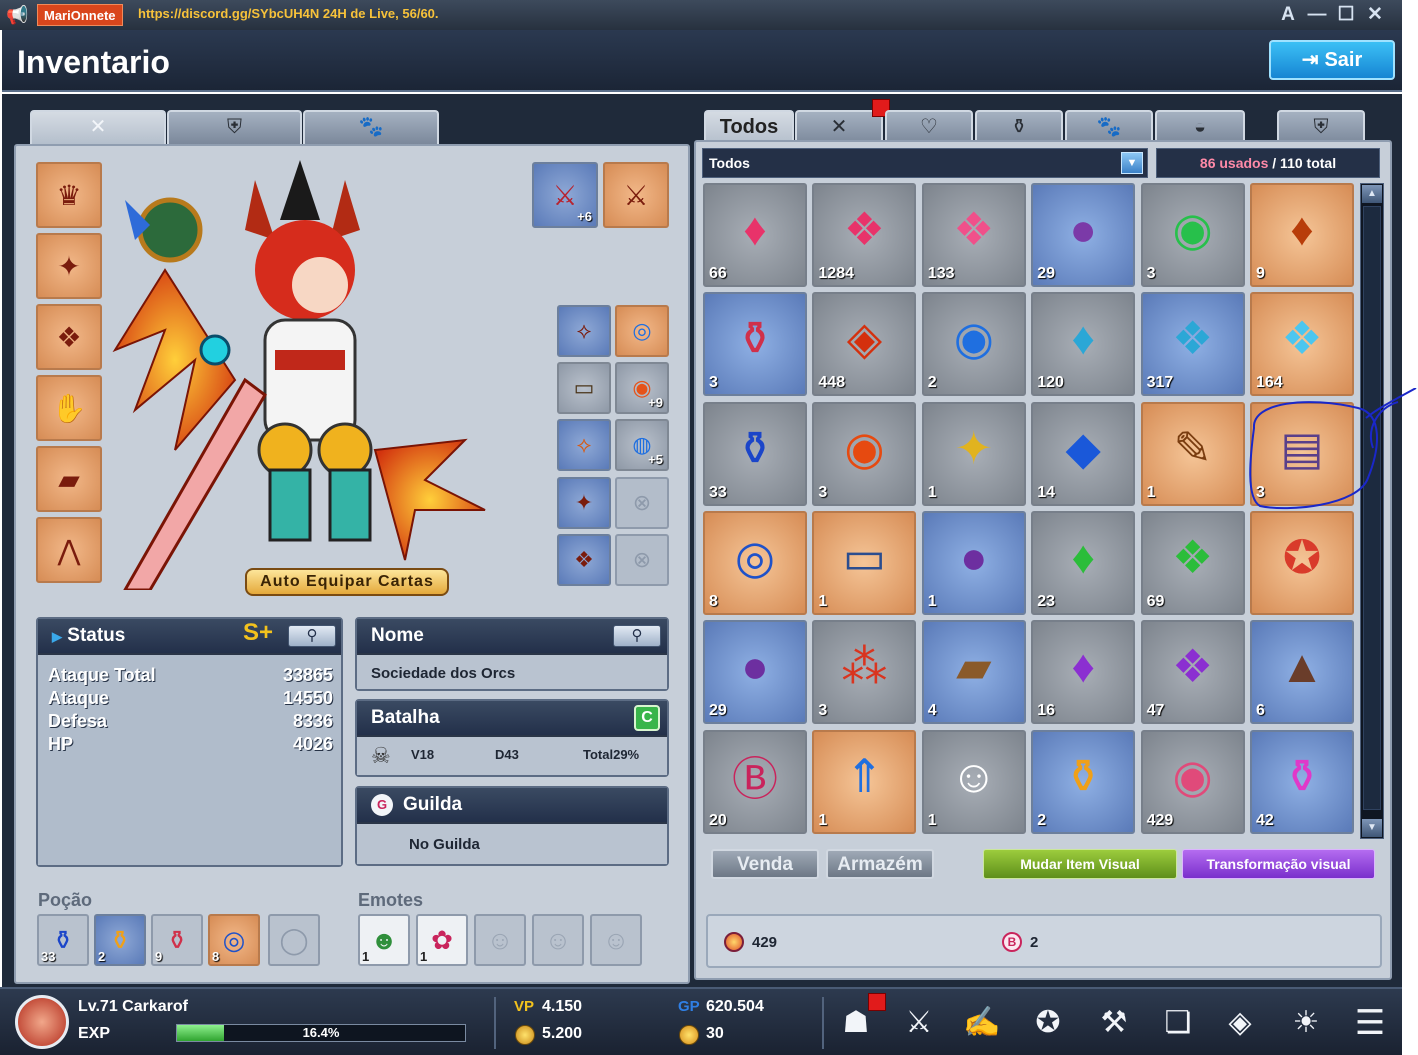 This screenshot has width=1418, height=1055. Describe the element at coordinates (1321, 127) in the screenshot. I see `tab-armor-inv: ⛨` at that location.